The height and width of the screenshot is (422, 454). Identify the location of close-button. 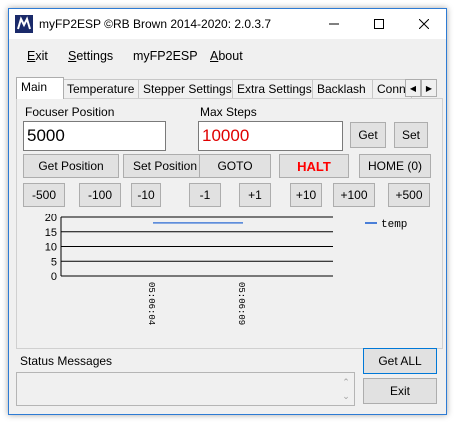
(423, 24).